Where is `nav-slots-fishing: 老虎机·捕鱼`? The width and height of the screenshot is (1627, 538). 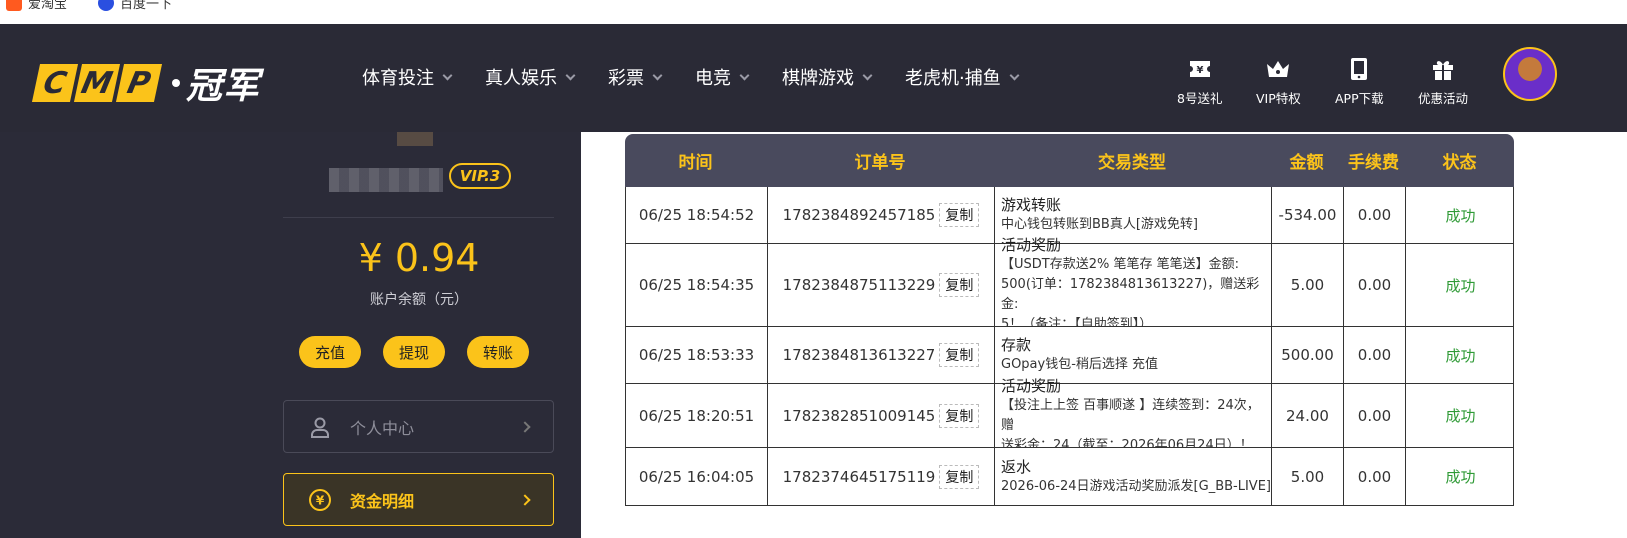
nav-slots-fishing: 老虎机·捕鱼 is located at coordinates (962, 77).